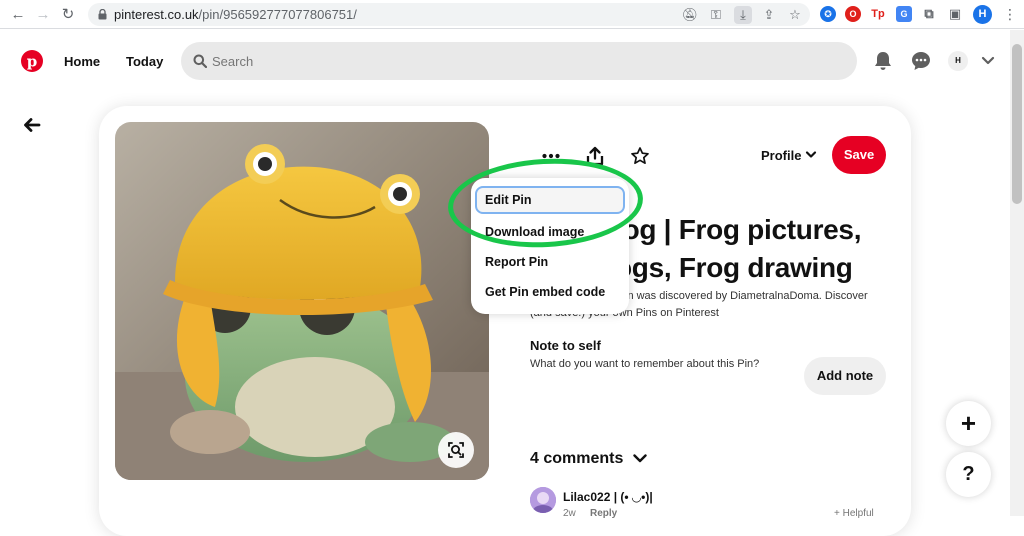 This screenshot has height=536, width=1024. What do you see at coordinates (1017, 124) in the screenshot?
I see `scrollbar-thumb` at bounding box center [1017, 124].